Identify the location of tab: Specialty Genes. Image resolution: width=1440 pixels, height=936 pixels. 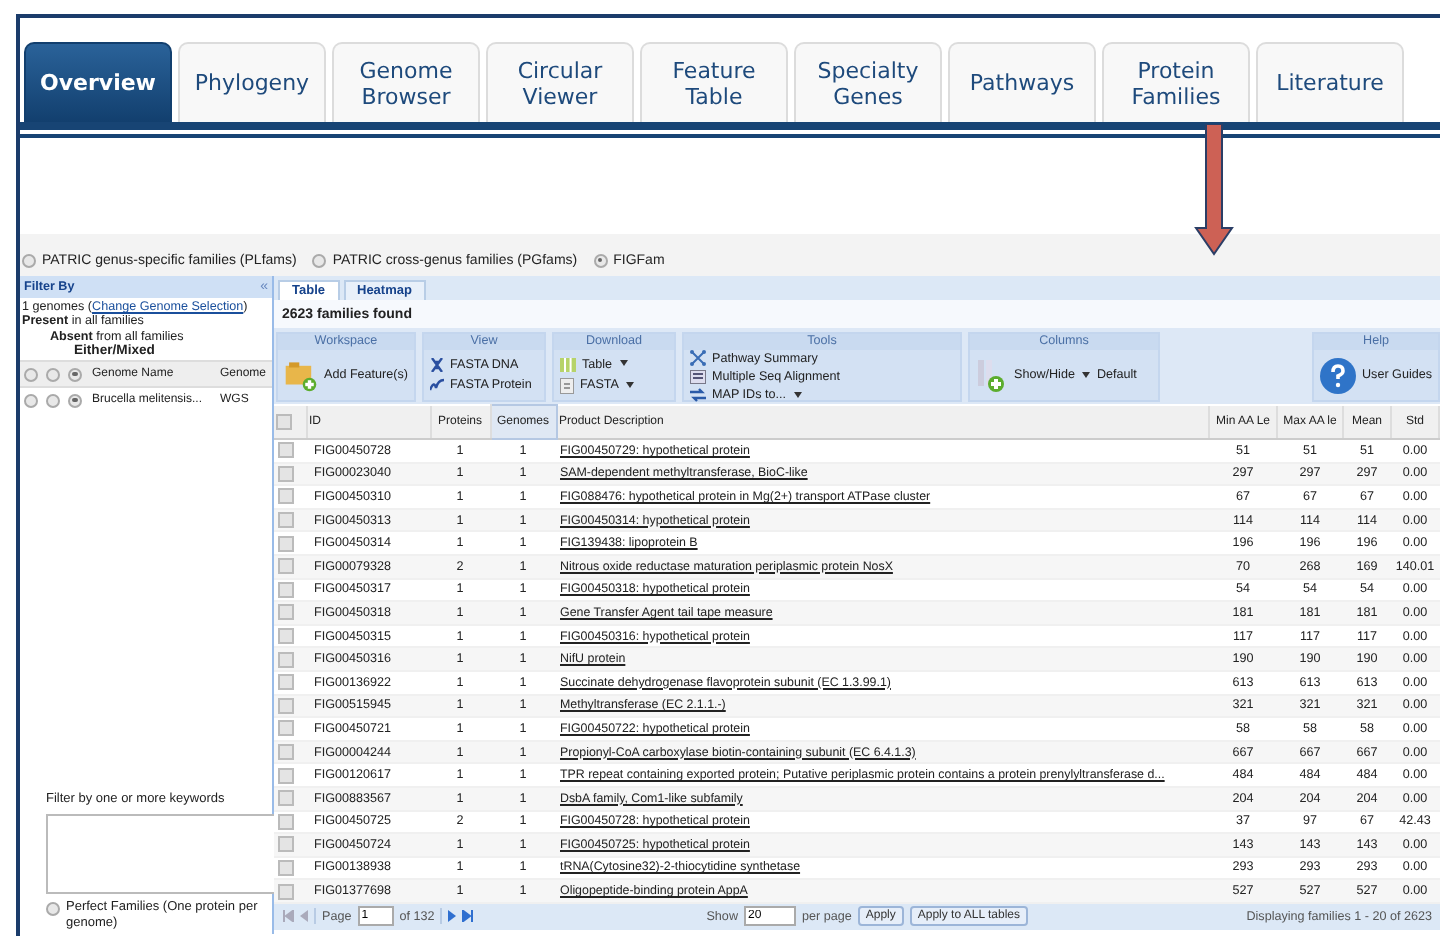
(868, 82).